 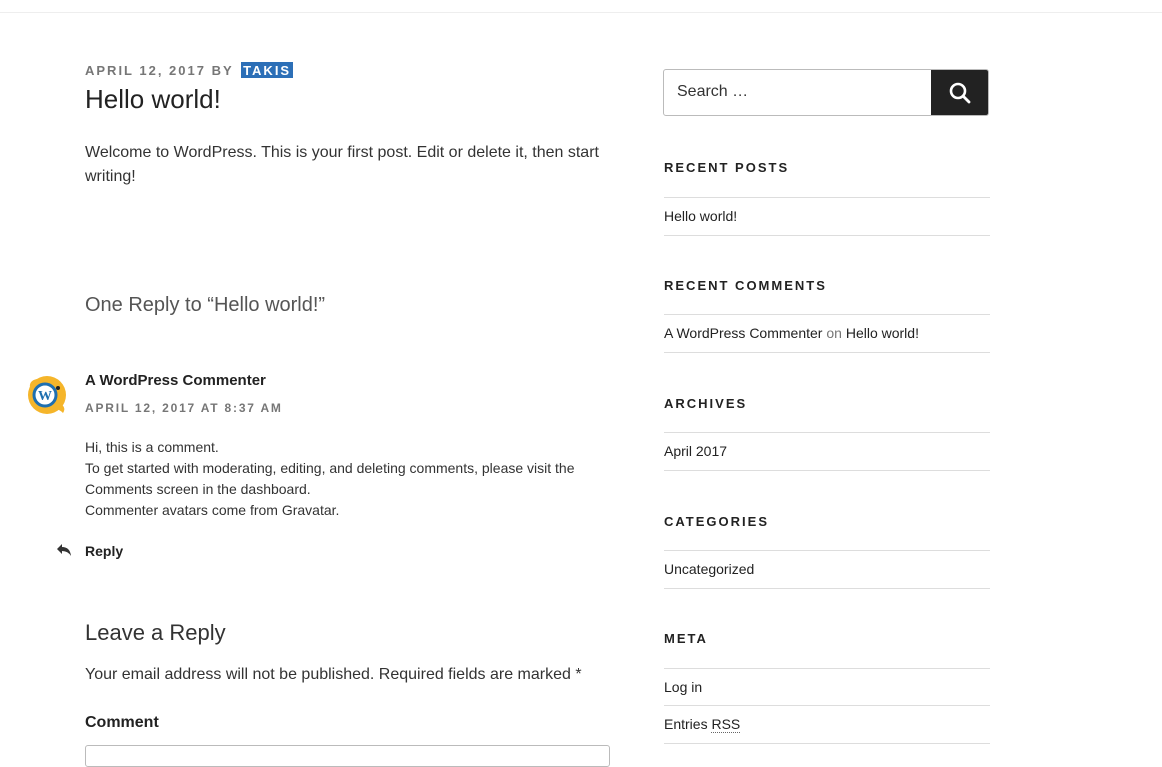 What do you see at coordinates (205, 305) in the screenshot?
I see `comments-heading: One Reply to “Hello world!”` at bounding box center [205, 305].